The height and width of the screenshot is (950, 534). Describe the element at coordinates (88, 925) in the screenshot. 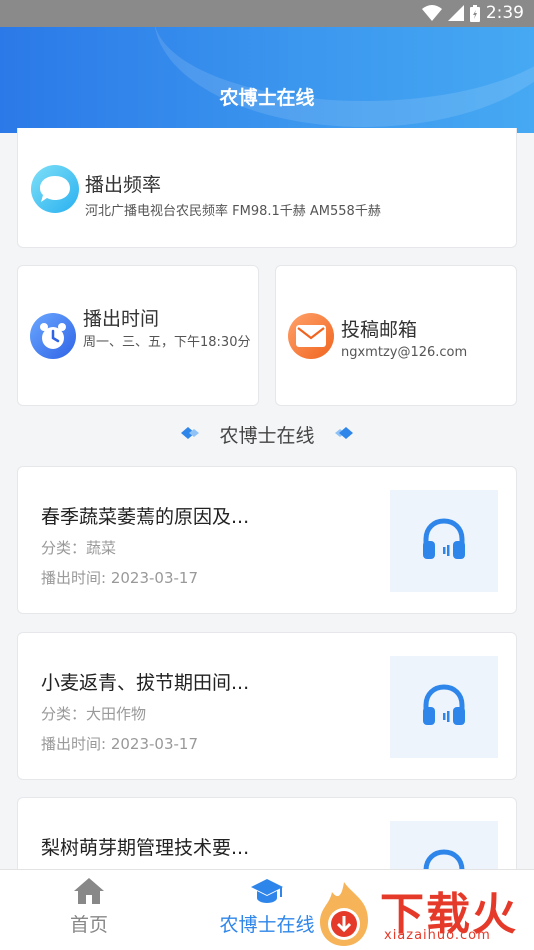

I see `tab-home-label: 首页` at that location.